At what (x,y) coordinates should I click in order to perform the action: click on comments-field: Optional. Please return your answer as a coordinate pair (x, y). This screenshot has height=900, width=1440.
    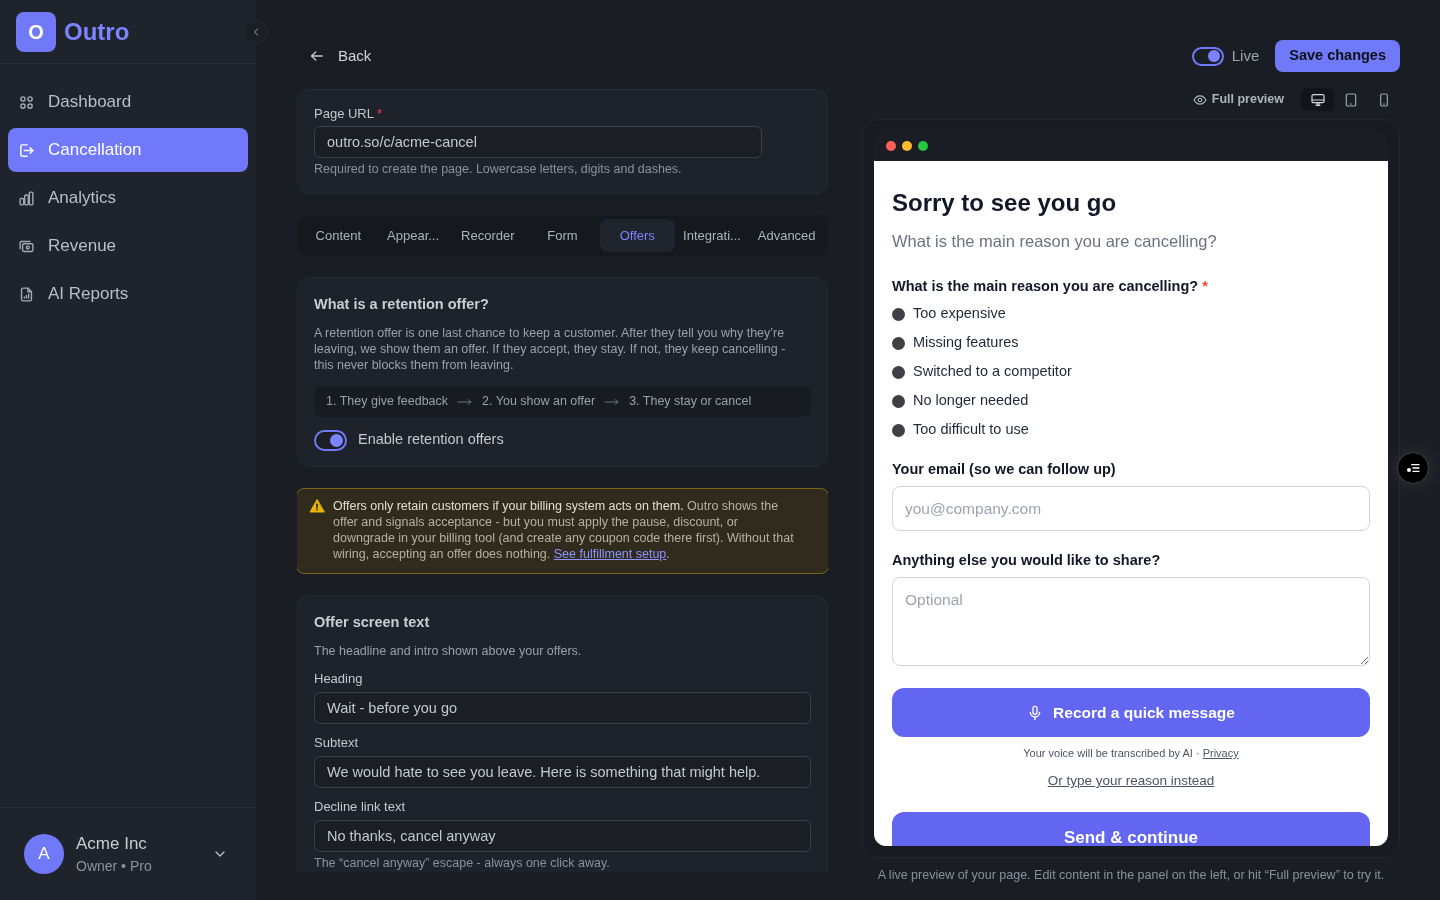
    Looking at the image, I should click on (1131, 621).